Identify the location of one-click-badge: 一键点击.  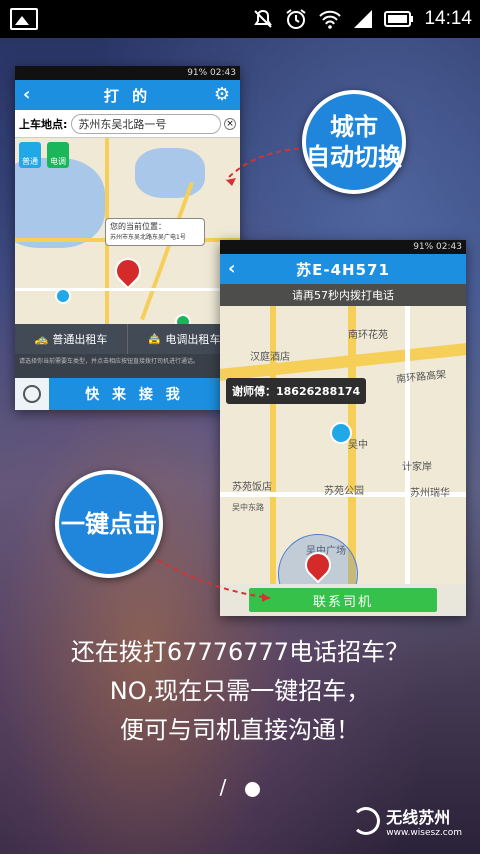
(109, 524).